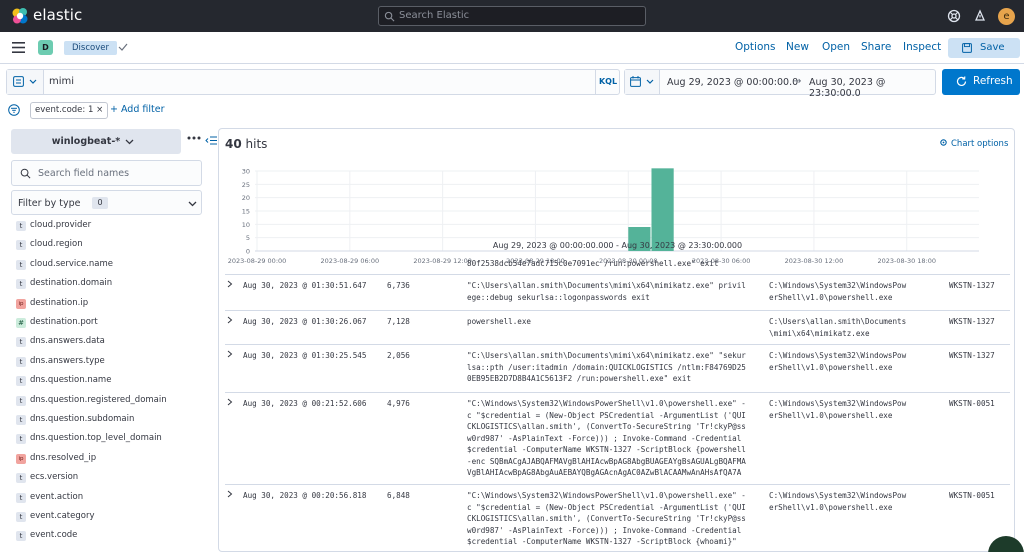  I want to click on chart-options-button: Chart options, so click(973, 143).